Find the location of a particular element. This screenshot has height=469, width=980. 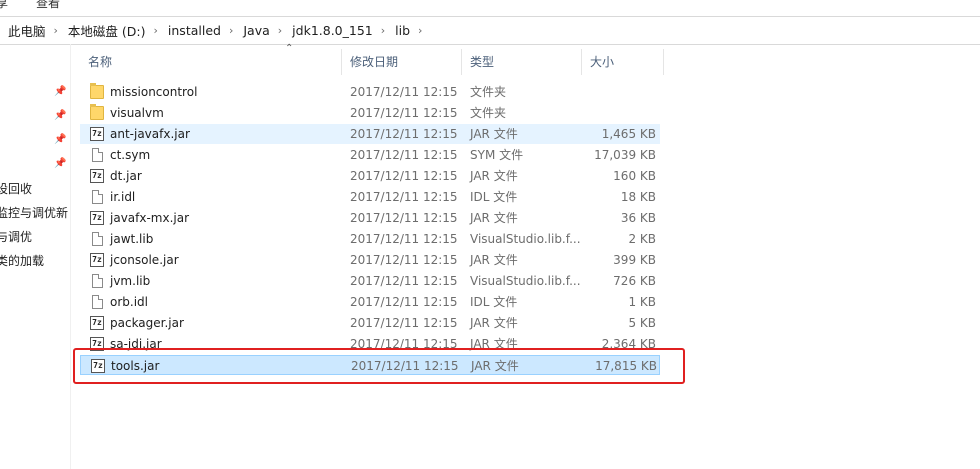

file-name: jconsole.jar is located at coordinates (144, 260).